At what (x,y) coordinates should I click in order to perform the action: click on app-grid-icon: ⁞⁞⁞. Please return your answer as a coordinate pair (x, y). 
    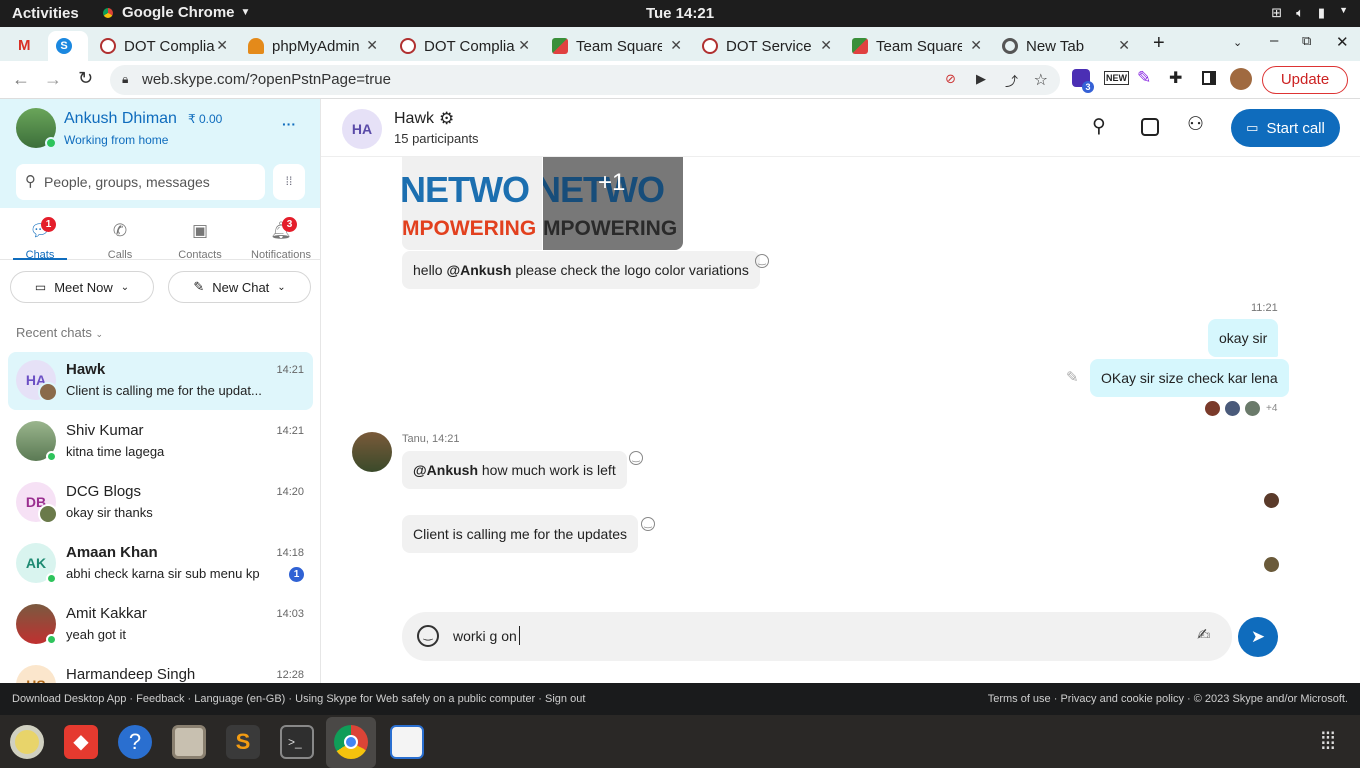
    Looking at the image, I should click on (1328, 742).